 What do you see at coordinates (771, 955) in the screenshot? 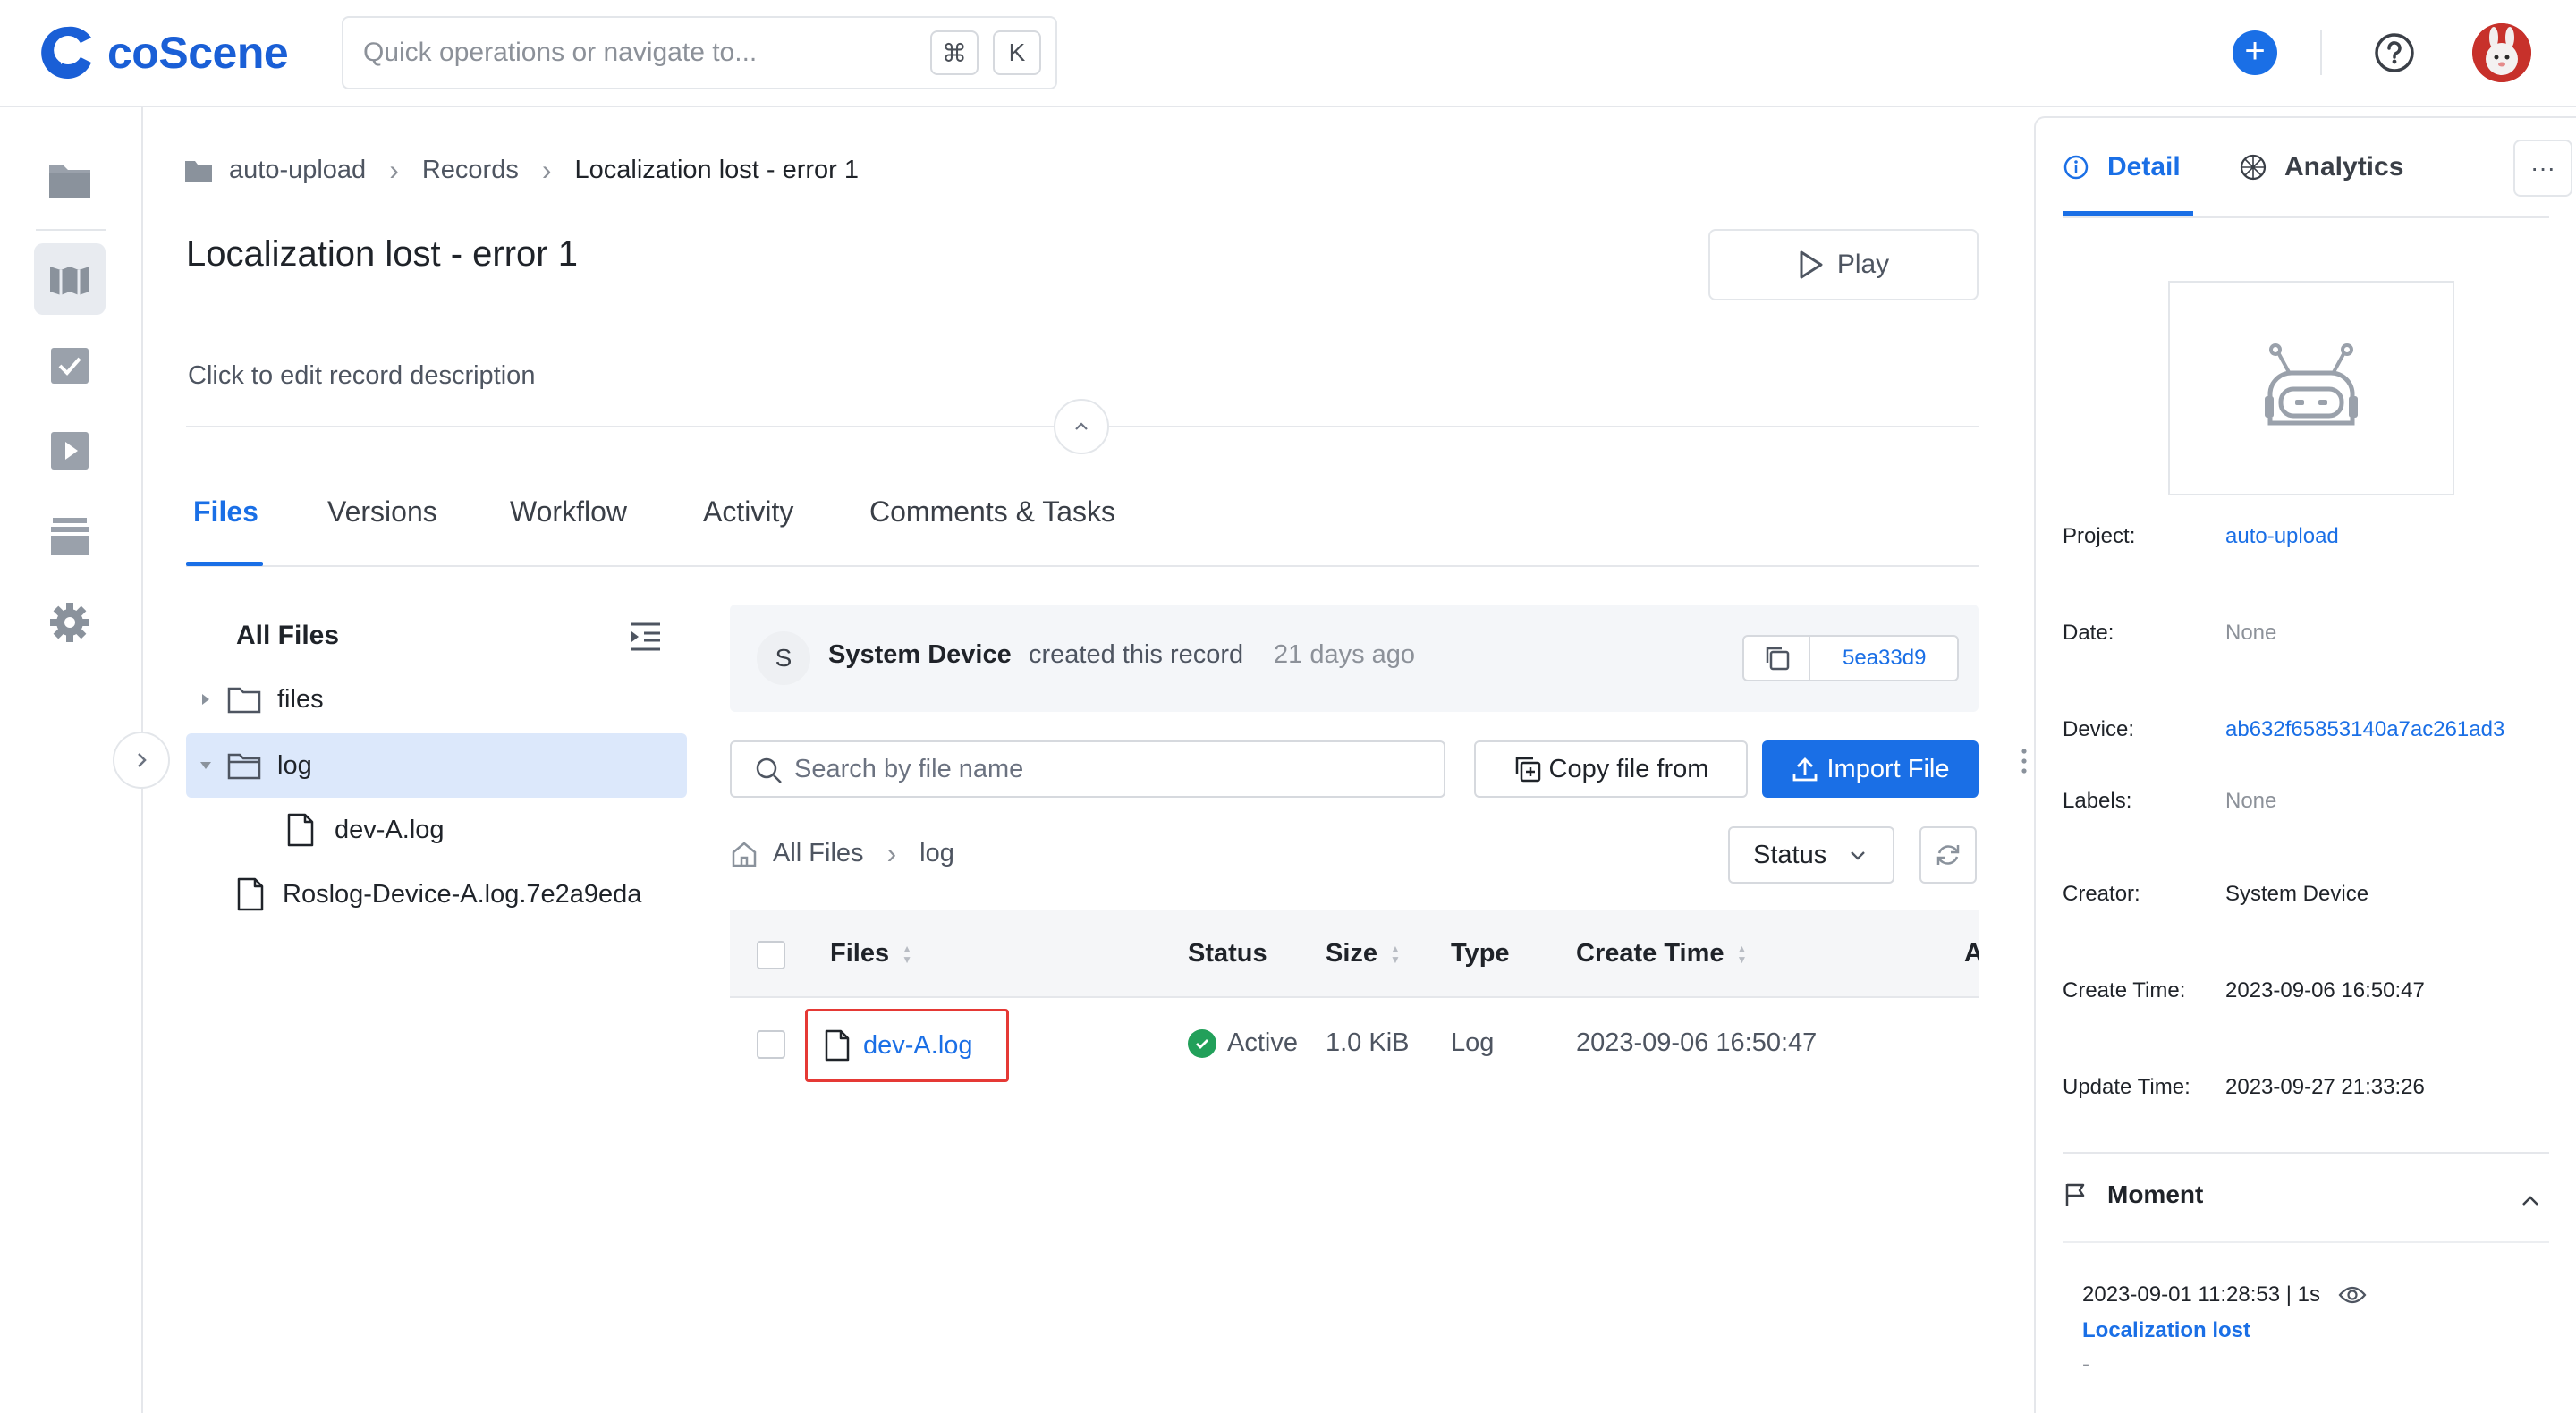
I see `select-all-checkbox` at bounding box center [771, 955].